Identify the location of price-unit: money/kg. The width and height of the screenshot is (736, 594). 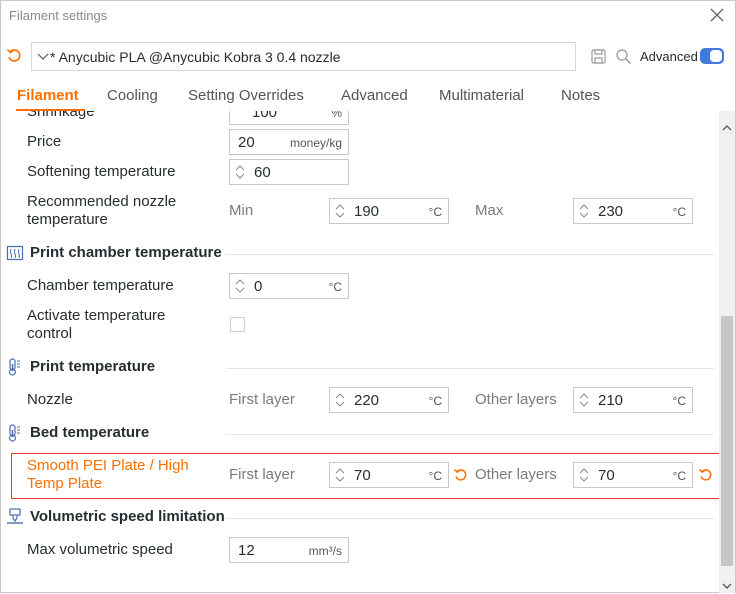
(315, 143).